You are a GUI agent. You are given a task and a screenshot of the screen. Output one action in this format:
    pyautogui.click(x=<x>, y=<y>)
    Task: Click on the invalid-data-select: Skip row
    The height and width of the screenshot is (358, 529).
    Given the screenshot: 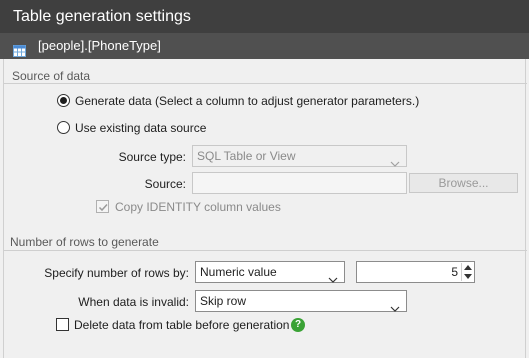 What is the action you would take?
    pyautogui.click(x=301, y=301)
    